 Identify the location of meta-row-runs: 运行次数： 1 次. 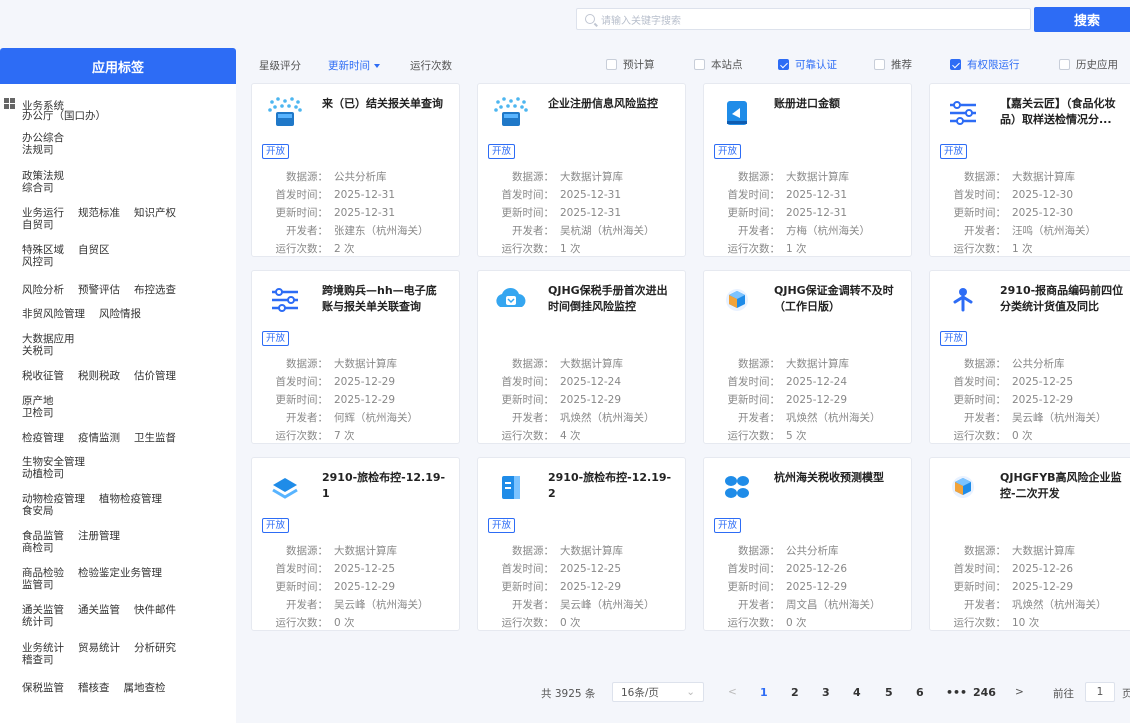
(1018, 249).